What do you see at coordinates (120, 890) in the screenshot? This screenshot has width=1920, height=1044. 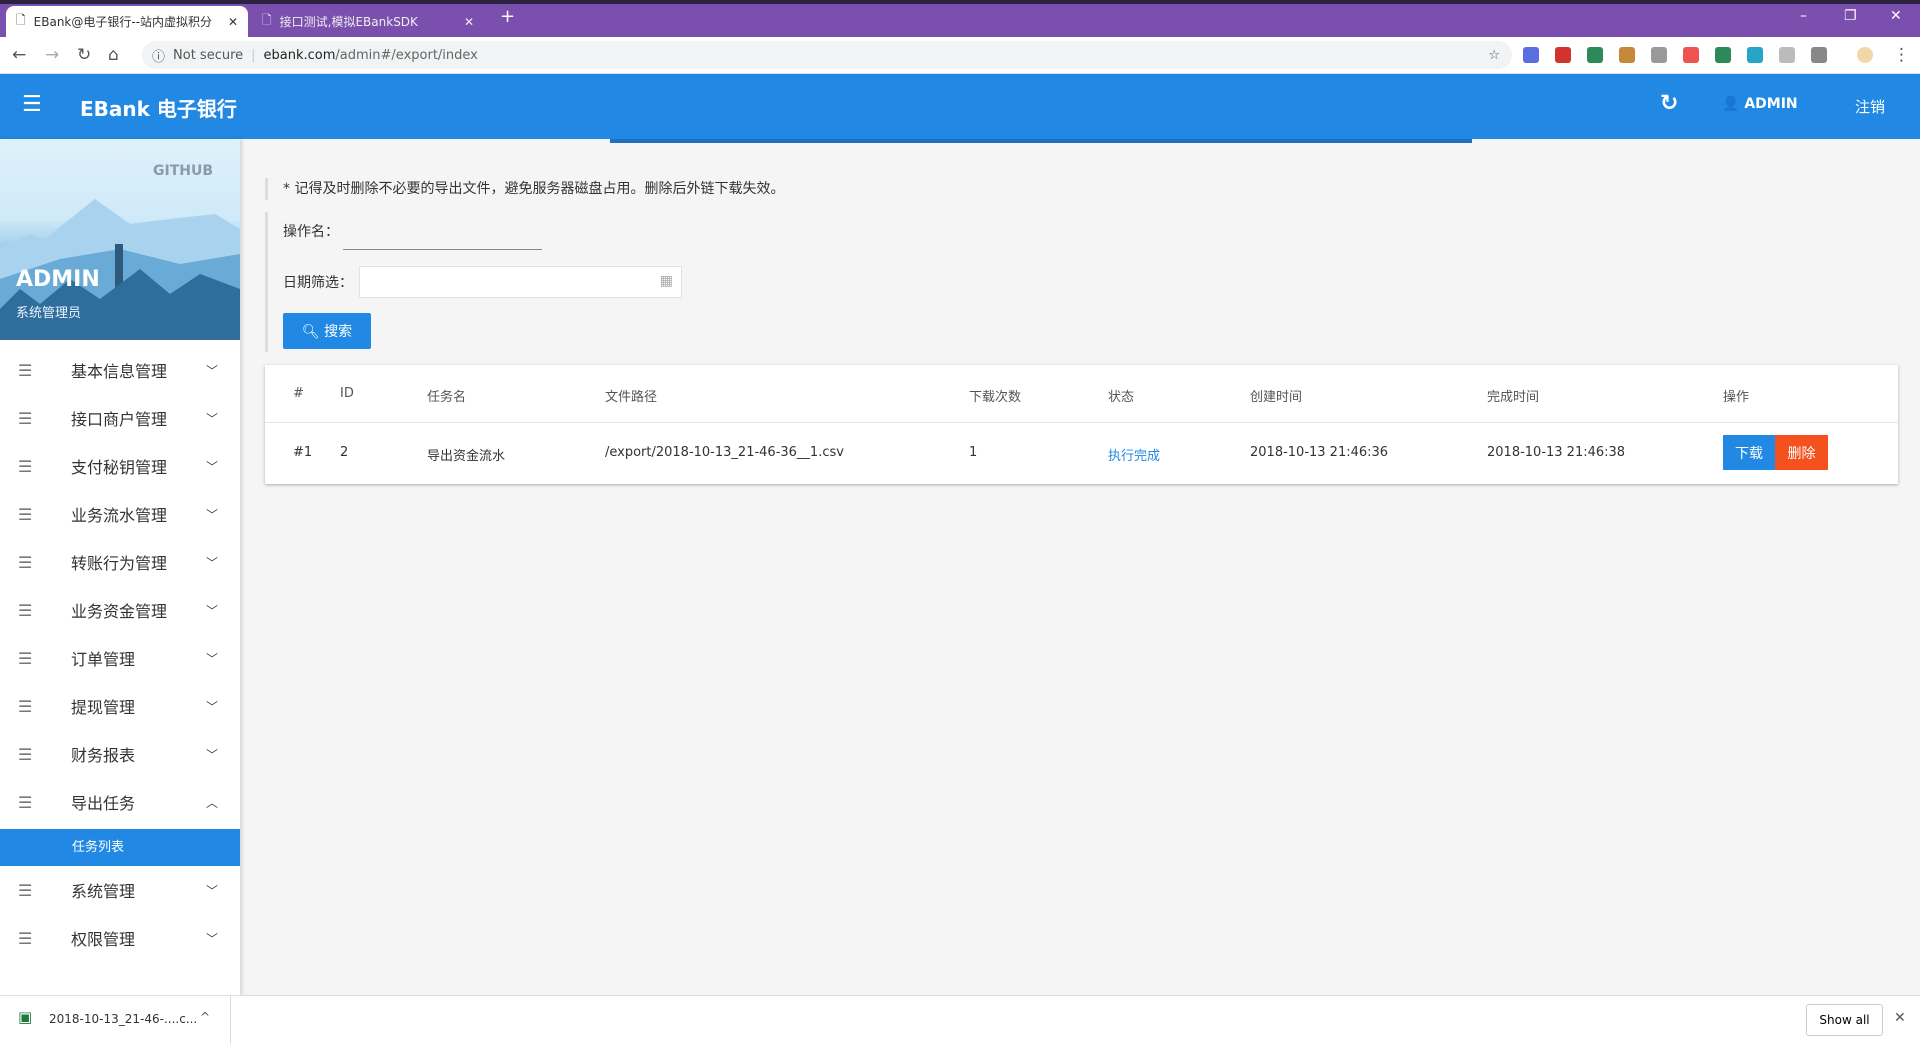 I see `sidebar-item: ☰ 系统管理 ﹀` at bounding box center [120, 890].